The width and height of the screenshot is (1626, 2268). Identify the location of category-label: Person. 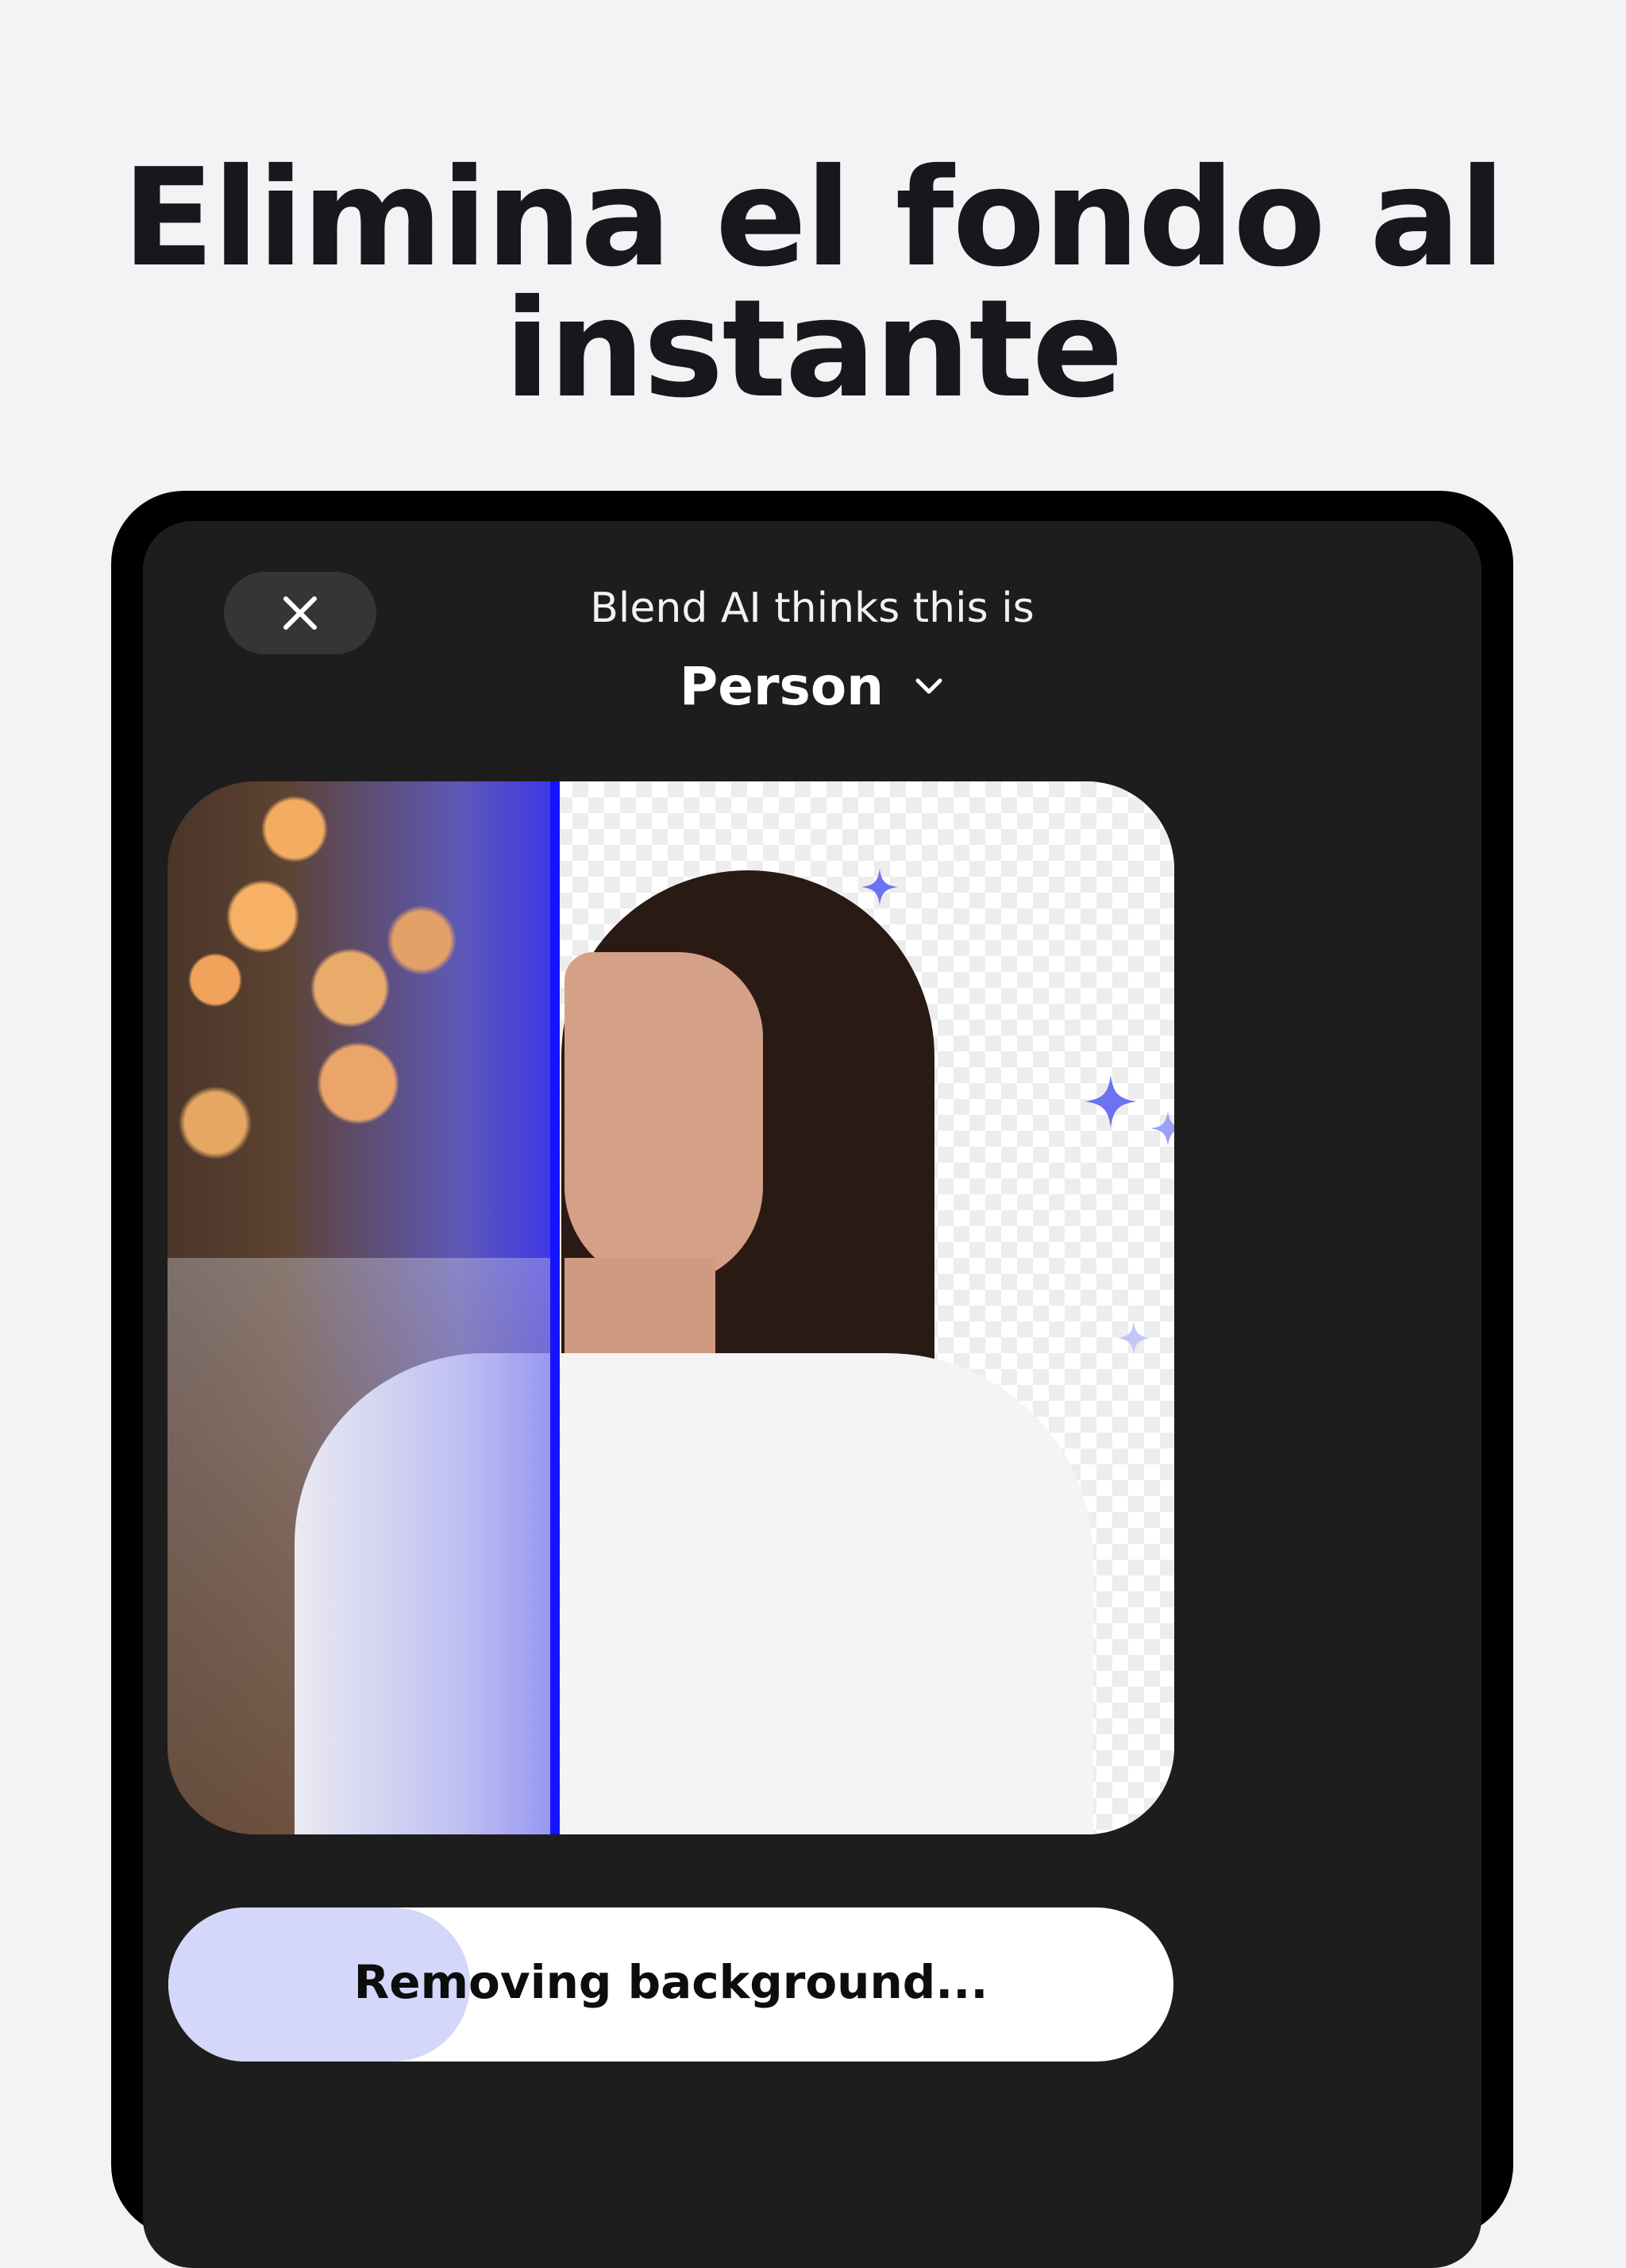
(782, 686).